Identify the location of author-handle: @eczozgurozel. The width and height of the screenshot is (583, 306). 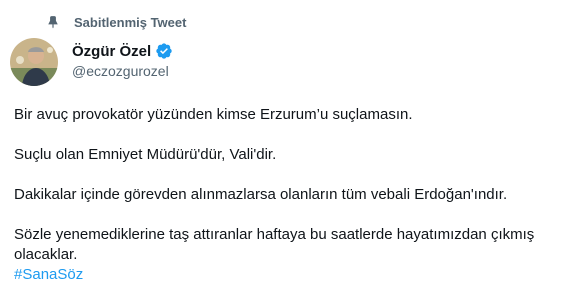
(120, 71).